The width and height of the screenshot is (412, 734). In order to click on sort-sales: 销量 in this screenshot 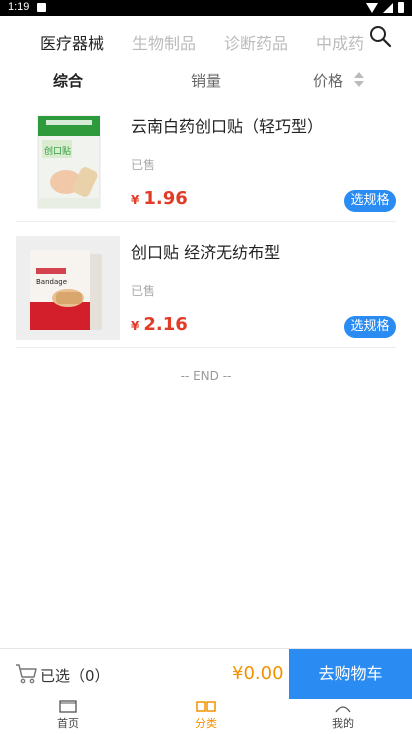, I will do `click(206, 80)`.